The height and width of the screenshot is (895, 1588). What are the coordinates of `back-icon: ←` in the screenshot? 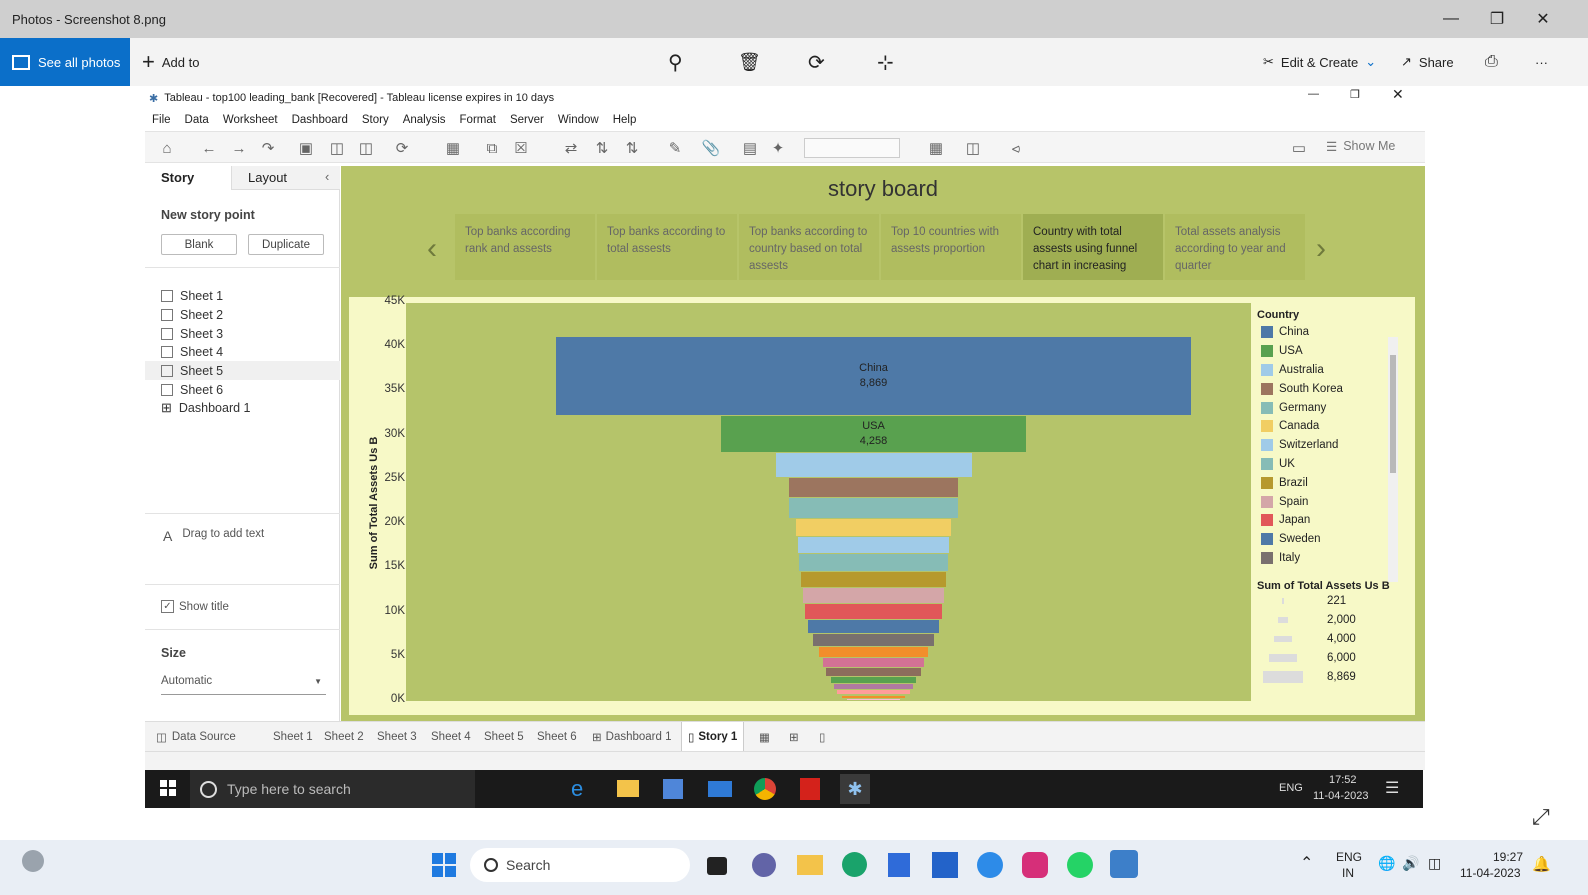 It's located at (209, 148).